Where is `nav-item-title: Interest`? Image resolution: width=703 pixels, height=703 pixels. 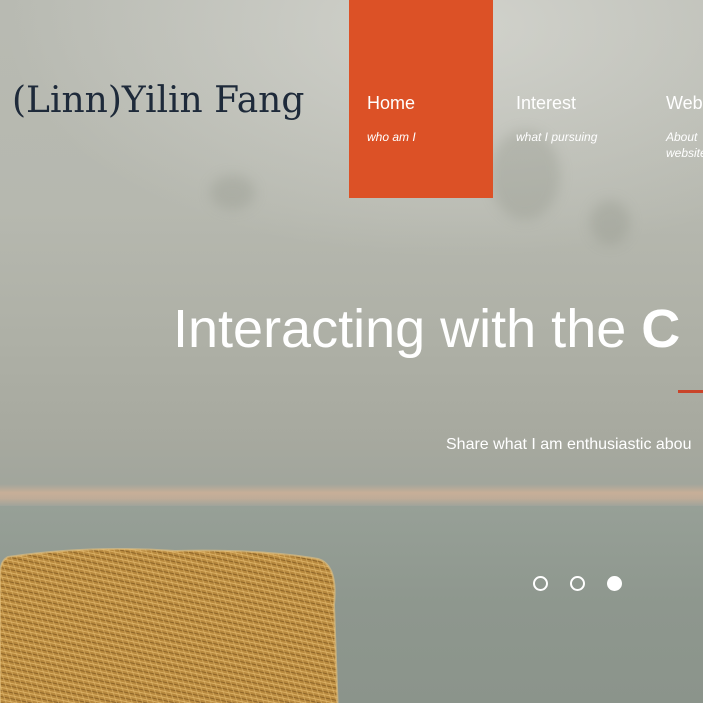 nav-item-title: Interest is located at coordinates (546, 103).